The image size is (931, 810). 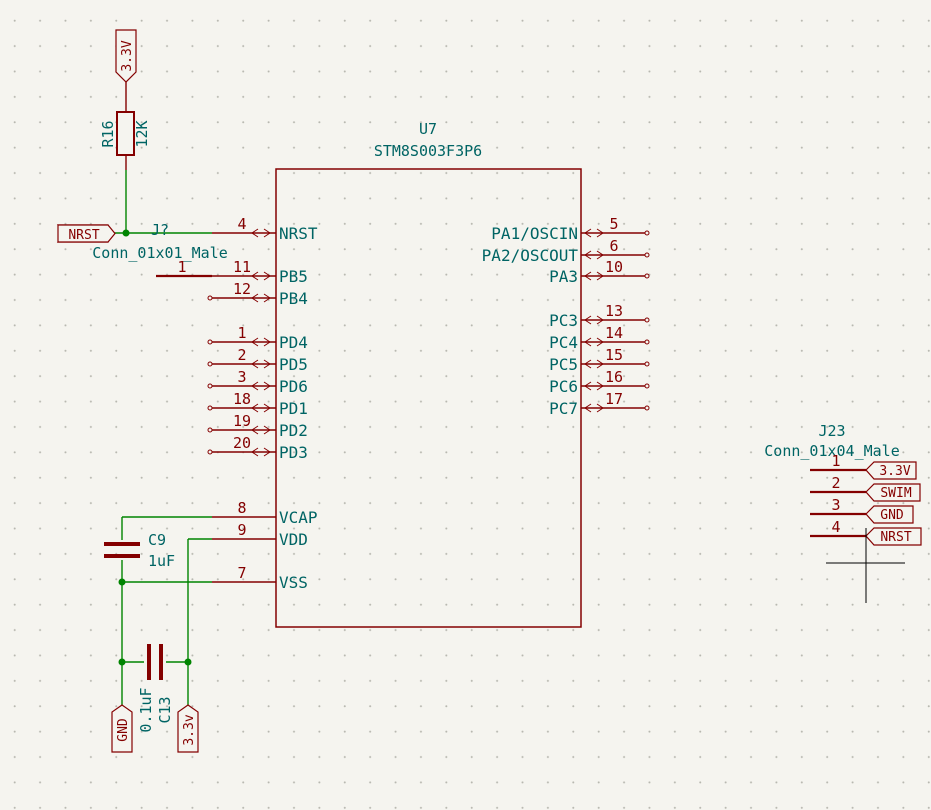 What do you see at coordinates (614, 267) in the screenshot?
I see `pin-num-10: 10` at bounding box center [614, 267].